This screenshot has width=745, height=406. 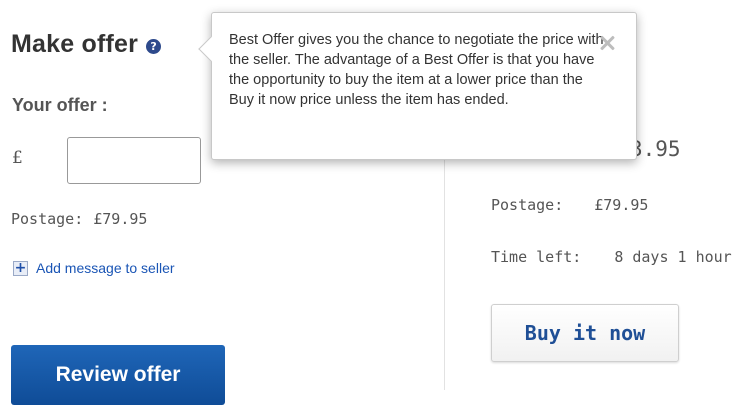 What do you see at coordinates (655, 149) in the screenshot?
I see `buy-now-price: 3.95` at bounding box center [655, 149].